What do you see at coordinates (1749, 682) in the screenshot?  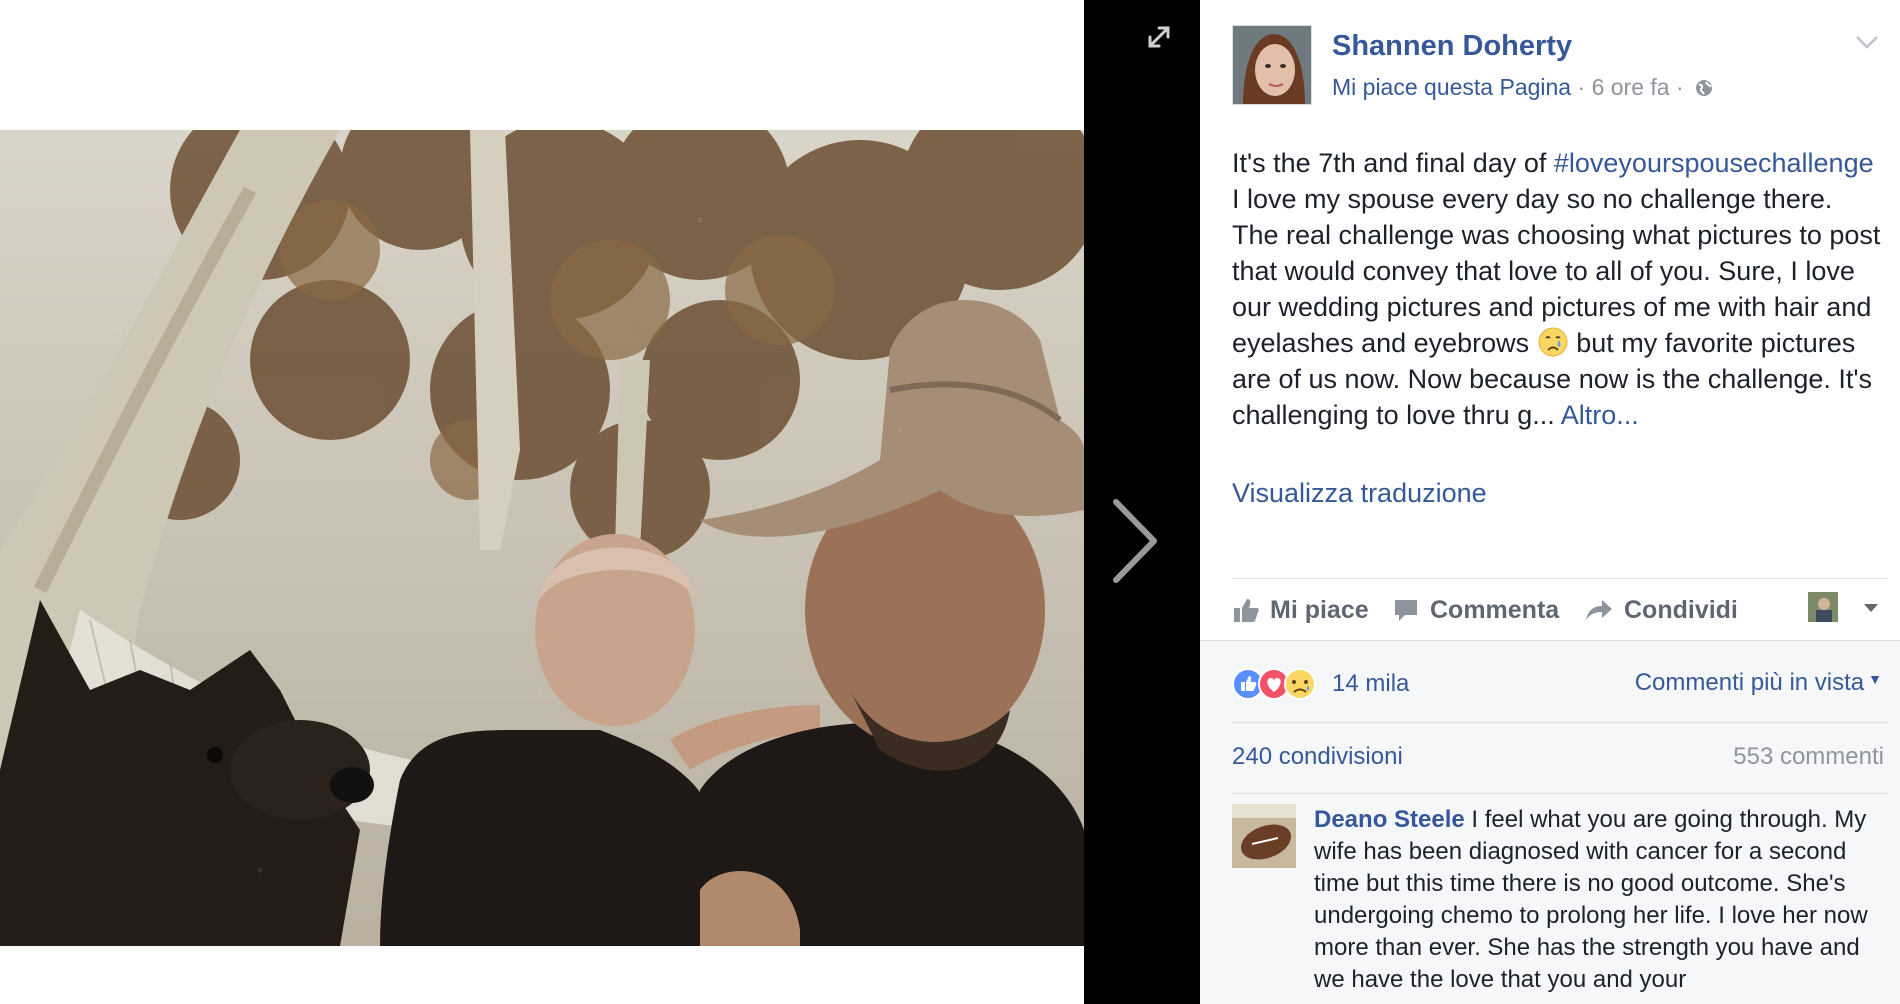 I see `comments-sort-label: Commenti più in vista` at bounding box center [1749, 682].